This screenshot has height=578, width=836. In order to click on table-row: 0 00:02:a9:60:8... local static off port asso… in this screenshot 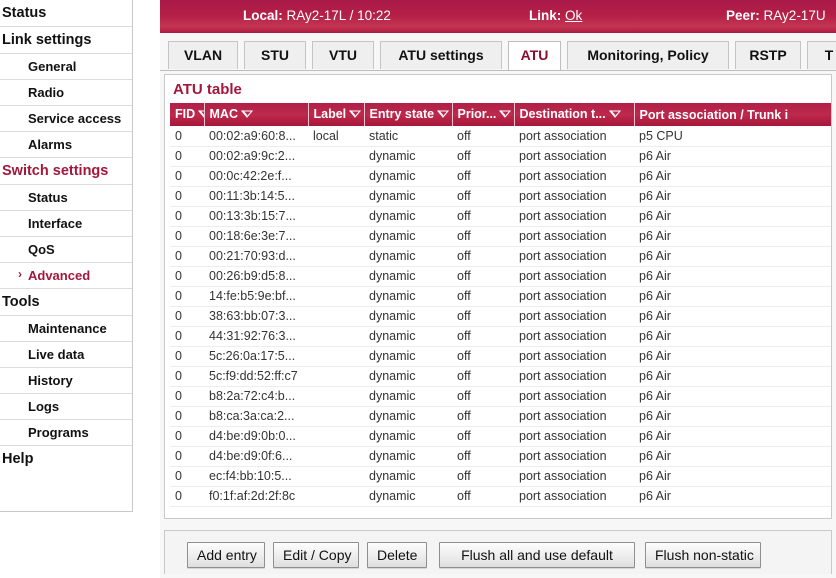, I will do `click(500, 136)`.